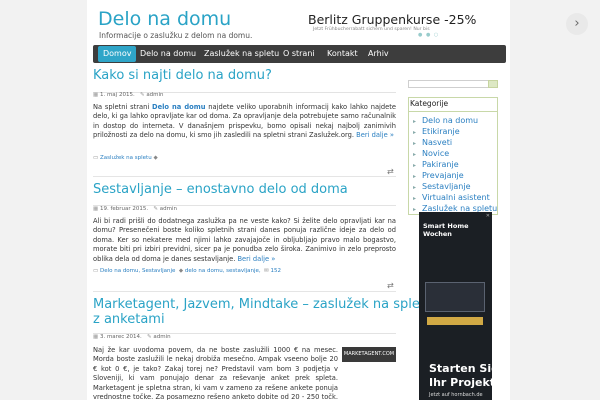 This screenshot has width=600, height=400. I want to click on category-link: Zaslužek na spletu, so click(126, 158).